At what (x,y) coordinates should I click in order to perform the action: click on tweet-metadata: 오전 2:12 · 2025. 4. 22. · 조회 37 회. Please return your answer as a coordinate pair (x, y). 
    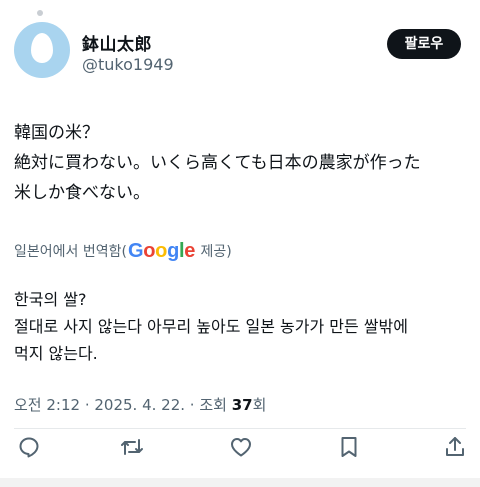
    Looking at the image, I should click on (140, 404).